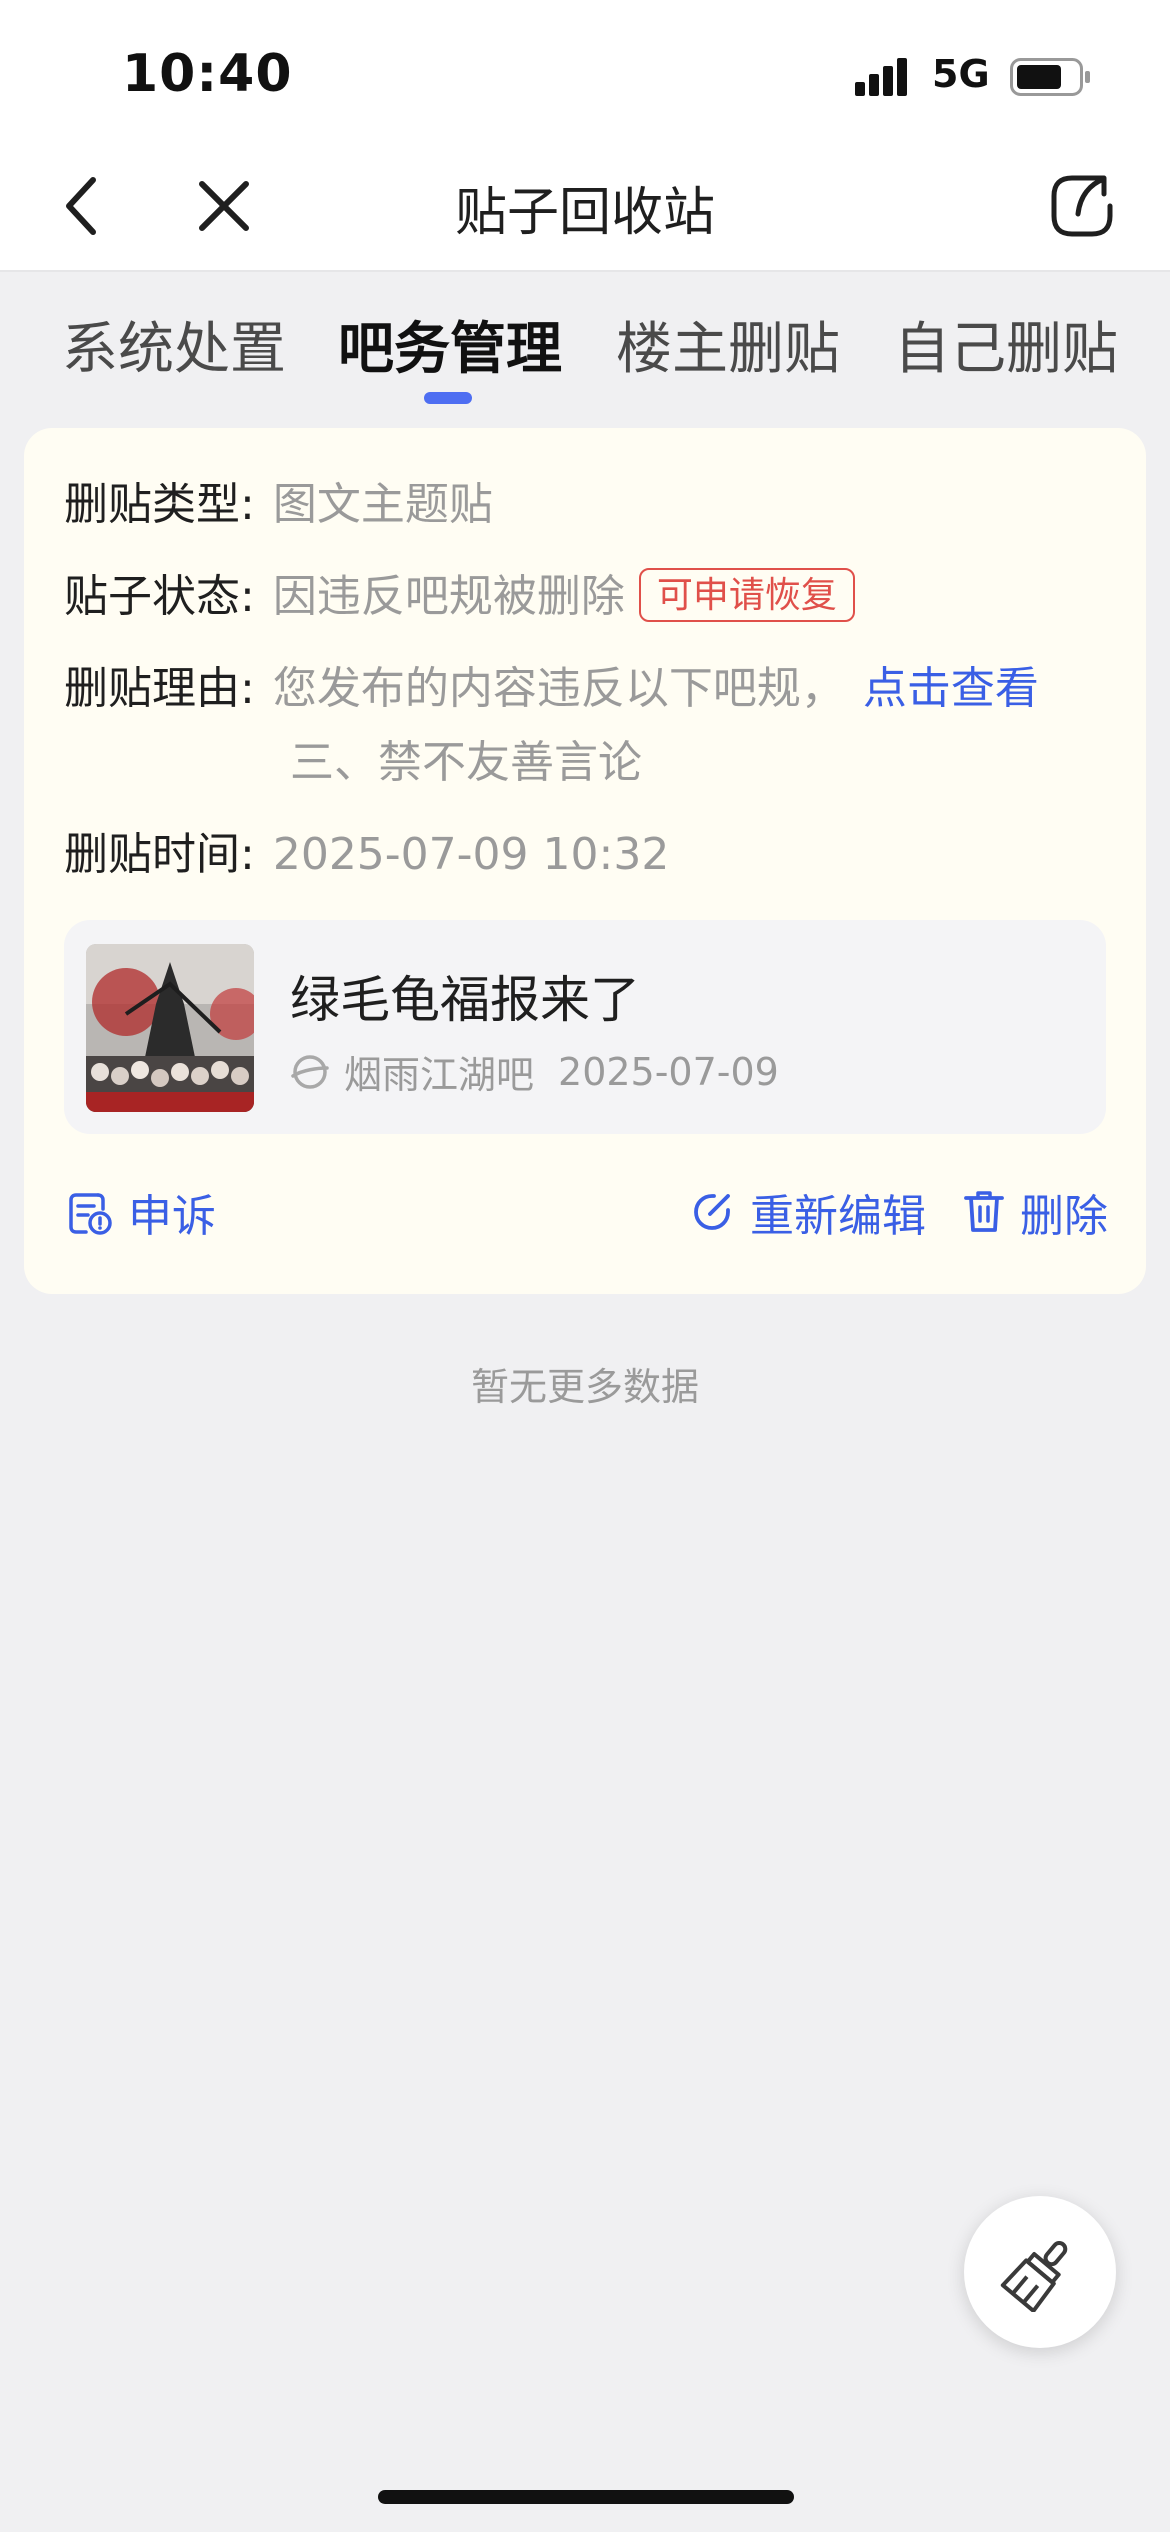 The height and width of the screenshot is (2532, 1170). Describe the element at coordinates (881, 77) in the screenshot. I see `signal-icon` at that location.